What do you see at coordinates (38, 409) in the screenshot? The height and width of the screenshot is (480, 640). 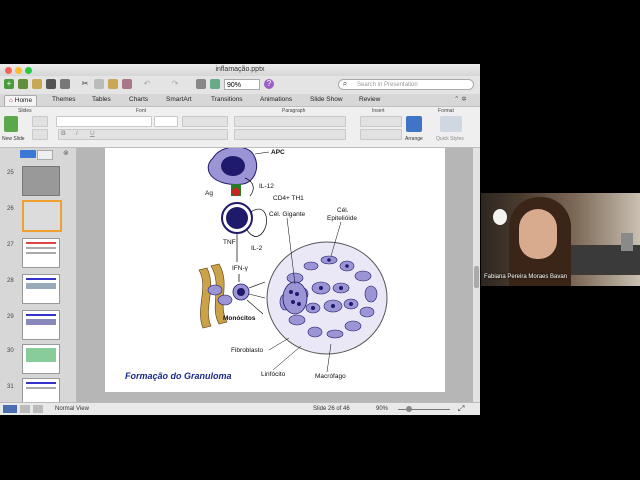 I see `slideshow-button` at bounding box center [38, 409].